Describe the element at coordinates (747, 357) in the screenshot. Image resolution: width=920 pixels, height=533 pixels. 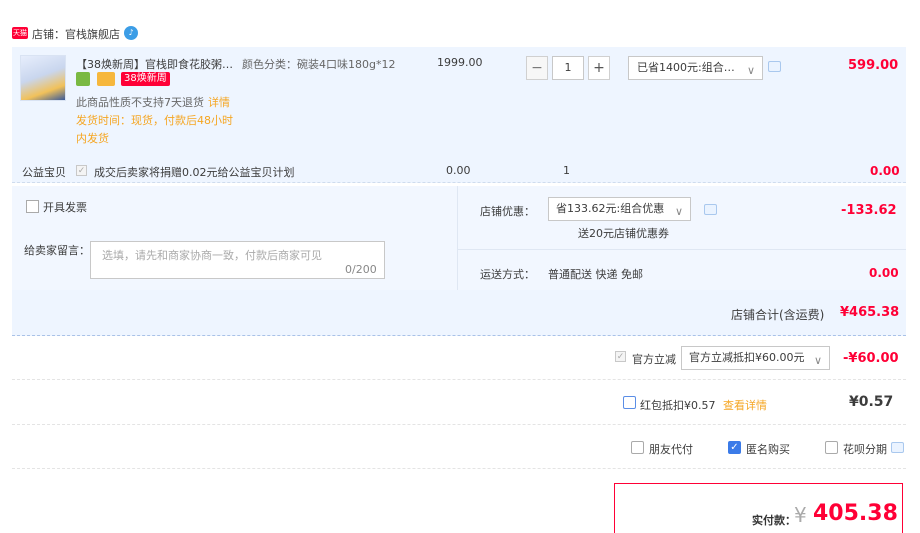
I see `official-discount-value: 官方立减抵扣¥60.00元` at that location.